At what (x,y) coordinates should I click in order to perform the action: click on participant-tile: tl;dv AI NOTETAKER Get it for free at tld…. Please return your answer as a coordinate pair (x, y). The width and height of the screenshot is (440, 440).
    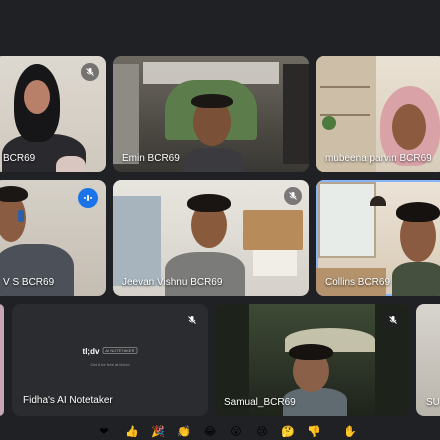
    Looking at the image, I should click on (110, 360).